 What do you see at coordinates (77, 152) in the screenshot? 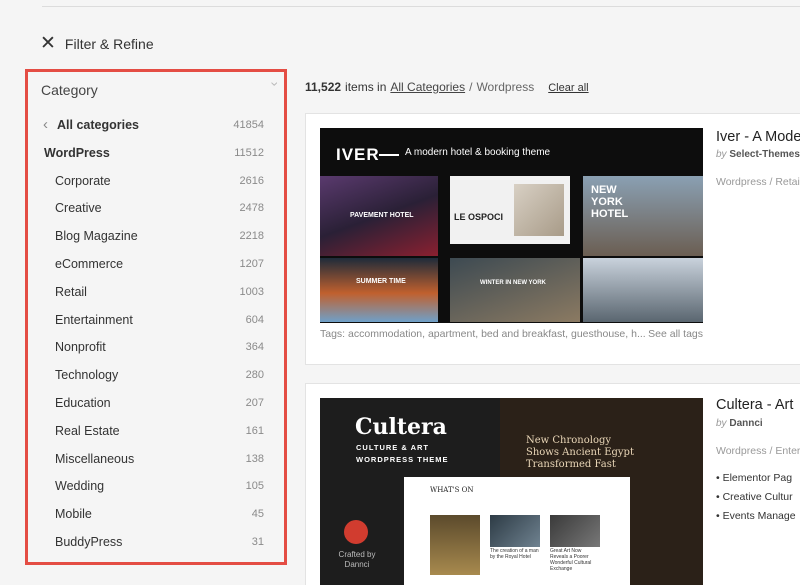
I see `category-label: WordPress` at bounding box center [77, 152].